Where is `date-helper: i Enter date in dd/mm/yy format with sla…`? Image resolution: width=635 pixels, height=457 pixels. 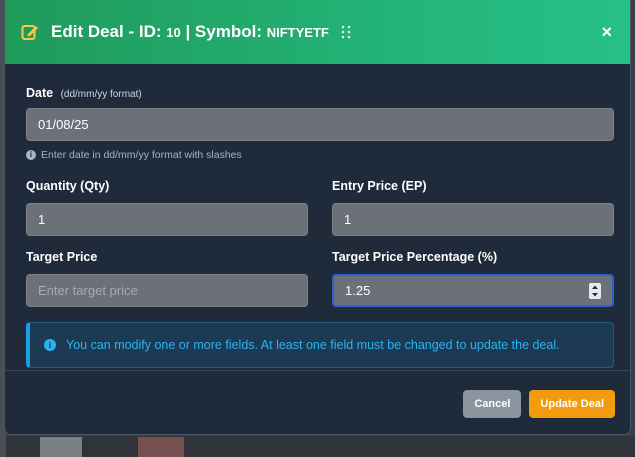 date-helper: i Enter date in dd/mm/yy format with sla… is located at coordinates (320, 155).